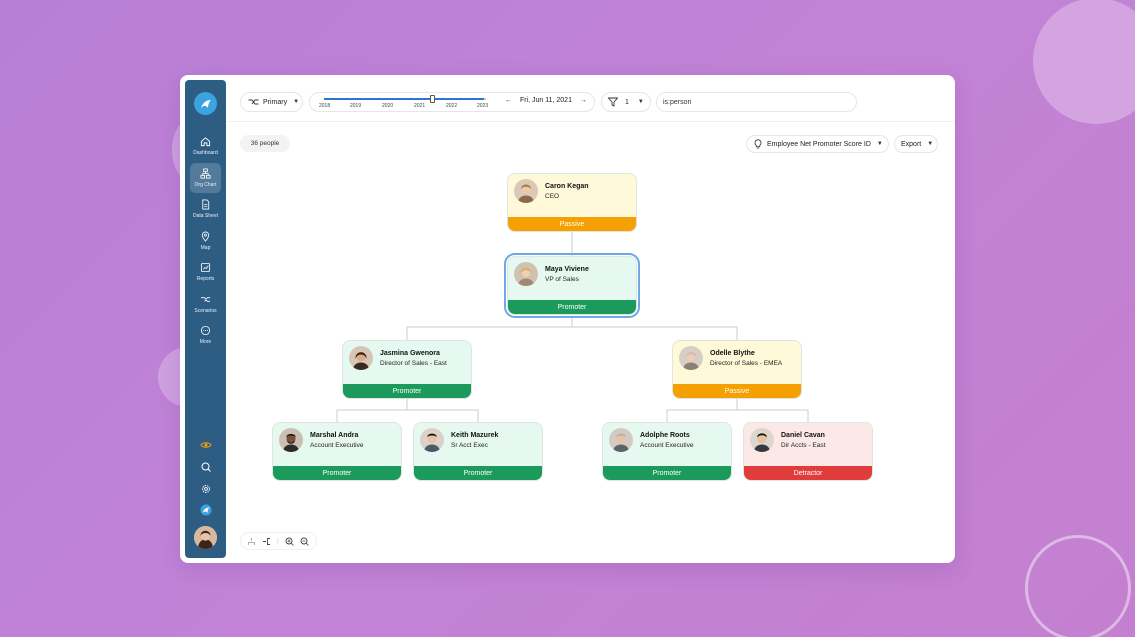  I want to click on person-title: Director of Sales - East, so click(413, 363).